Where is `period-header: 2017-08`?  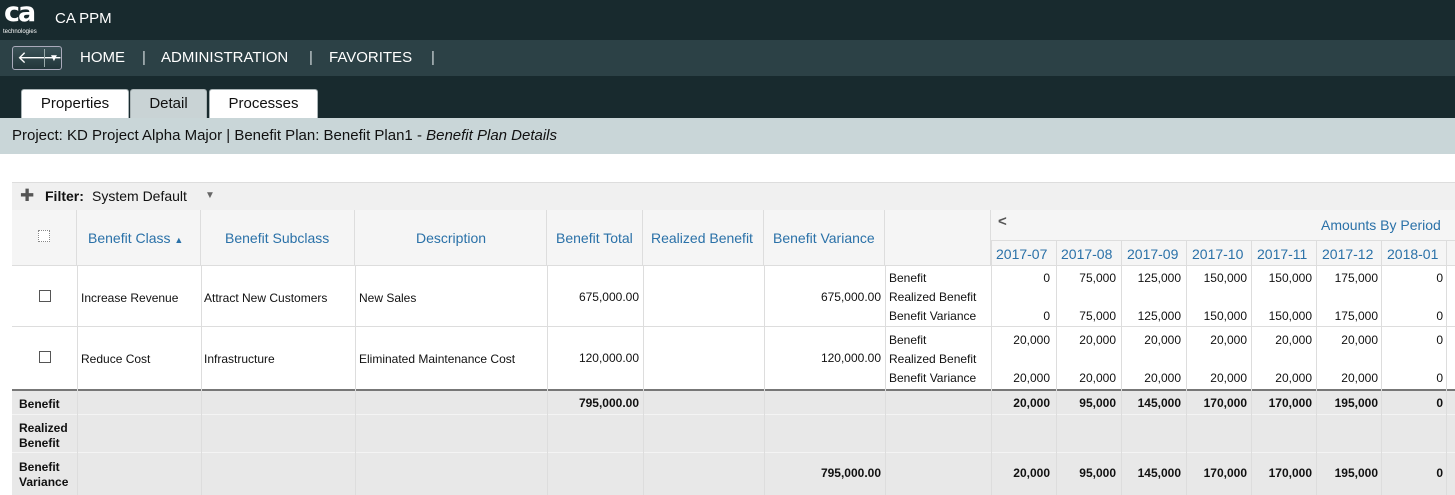
period-header: 2017-08 is located at coordinates (1086, 254).